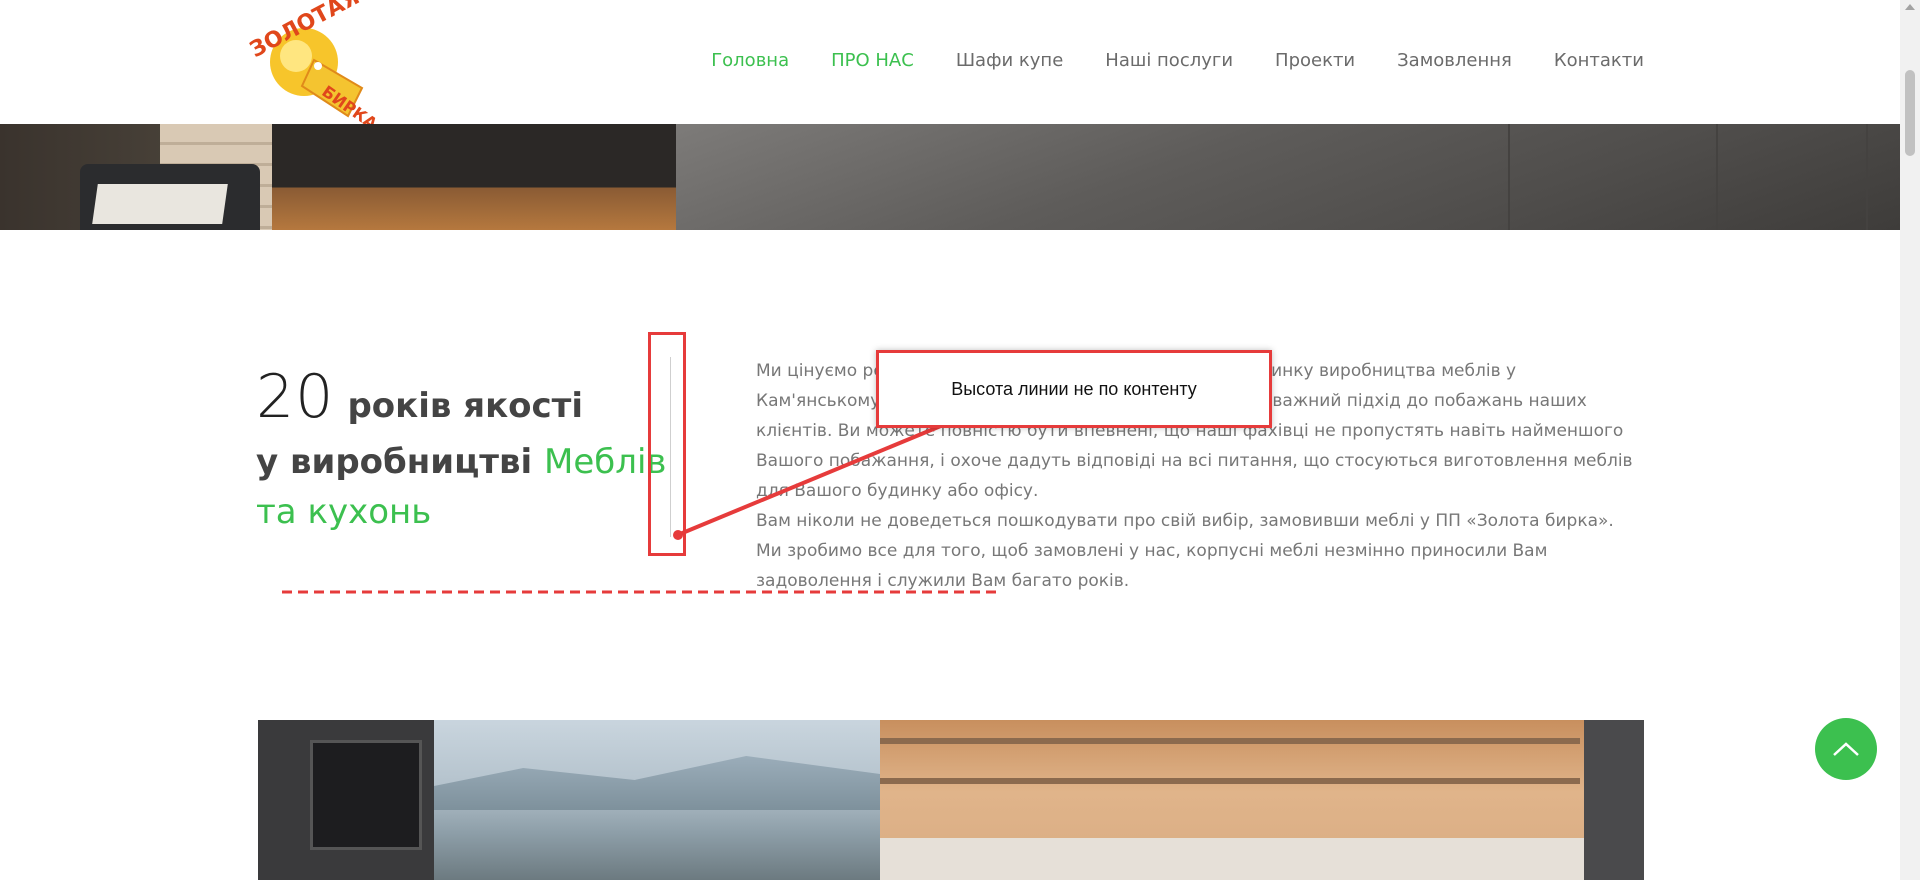  I want to click on scrollbar-thumb, so click(1910, 113).